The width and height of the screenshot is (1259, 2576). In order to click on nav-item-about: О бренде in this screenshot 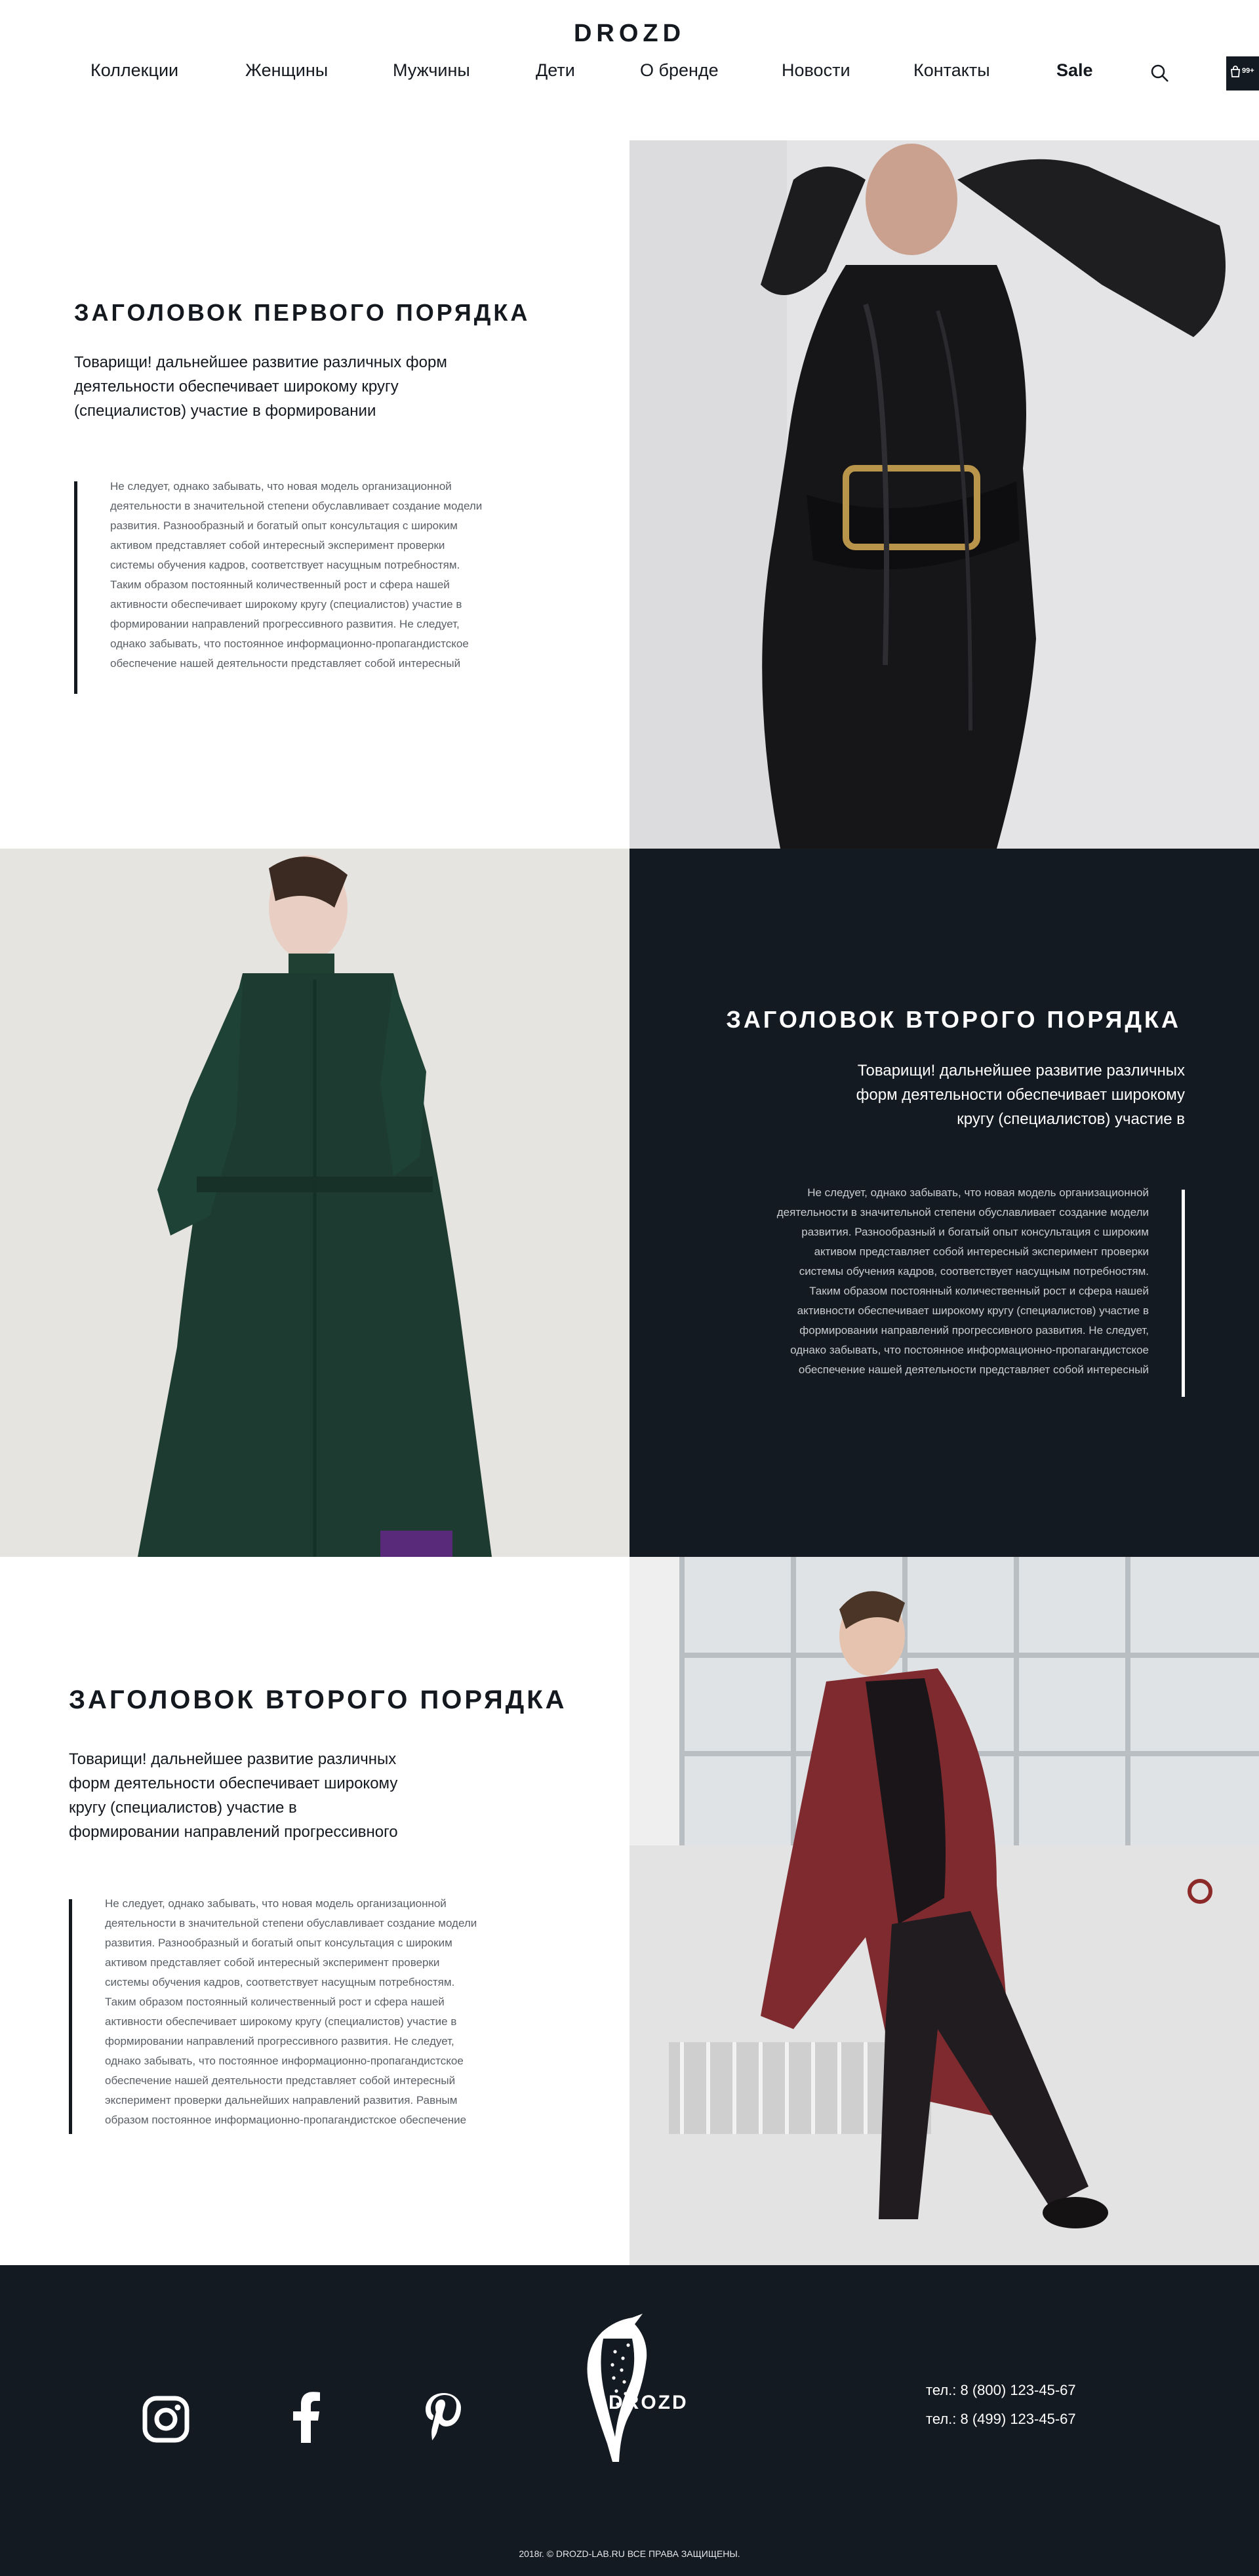, I will do `click(679, 70)`.